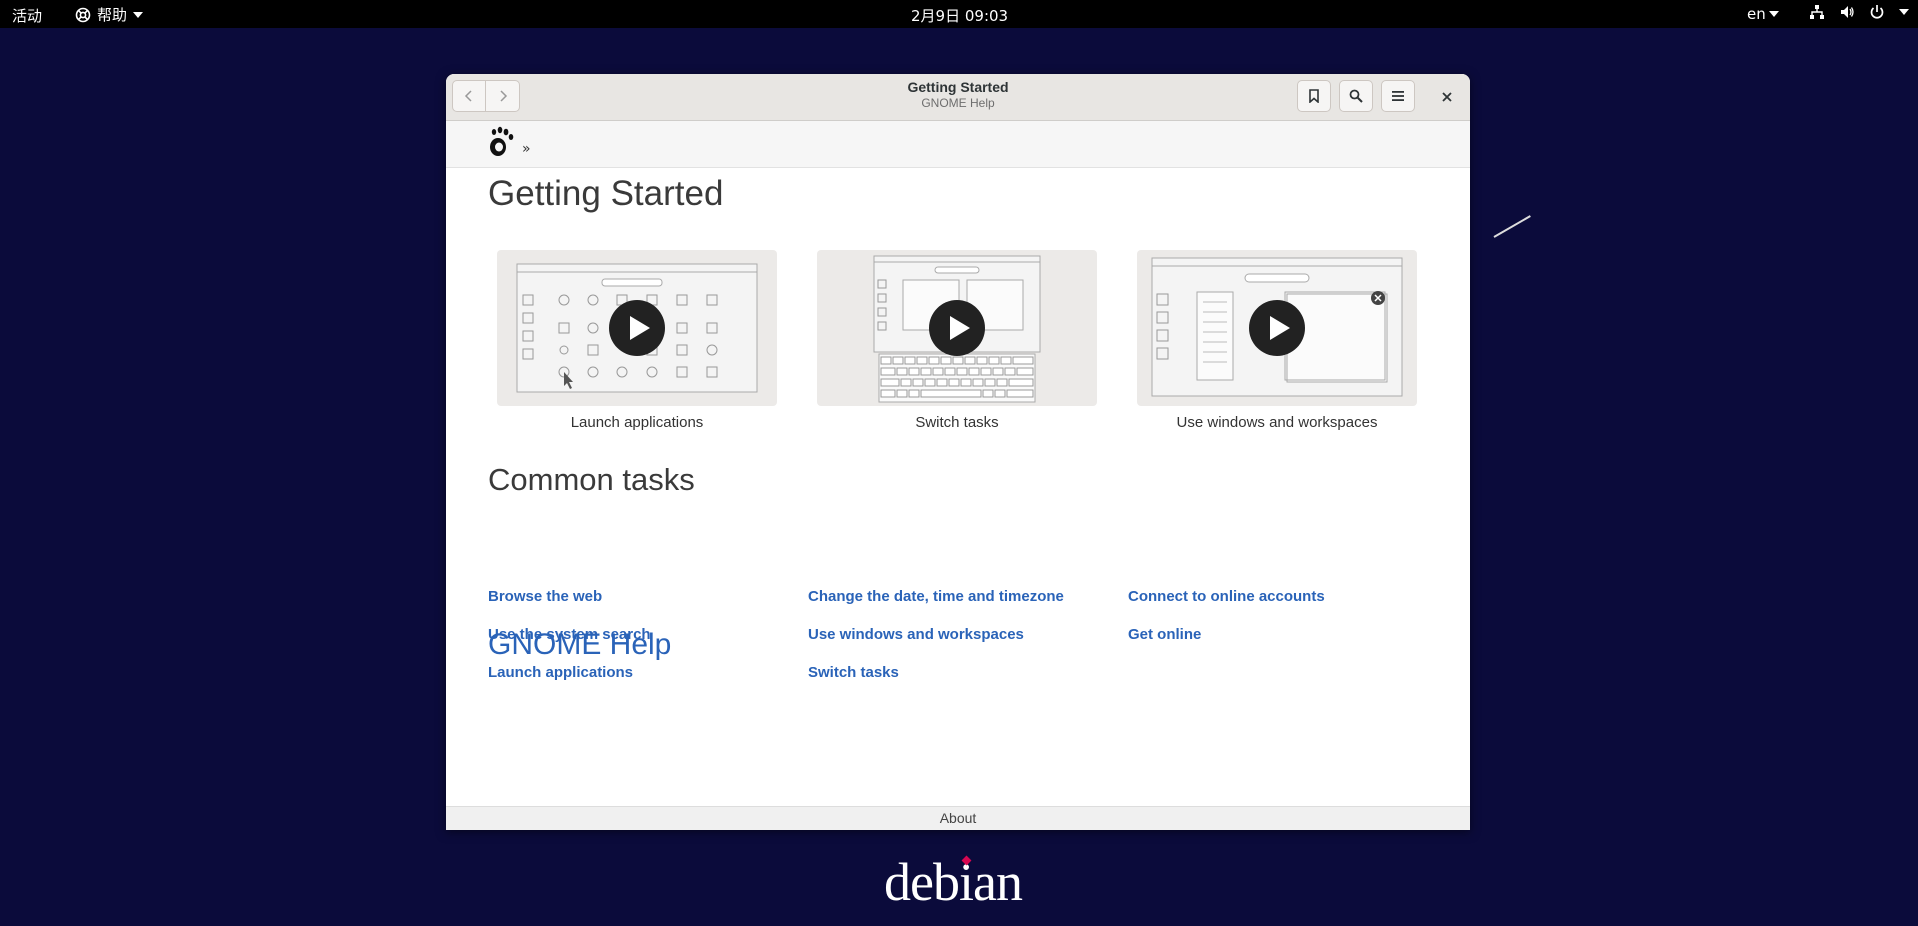 The height and width of the screenshot is (926, 1918). I want to click on system-menu, so click(1859, 12).